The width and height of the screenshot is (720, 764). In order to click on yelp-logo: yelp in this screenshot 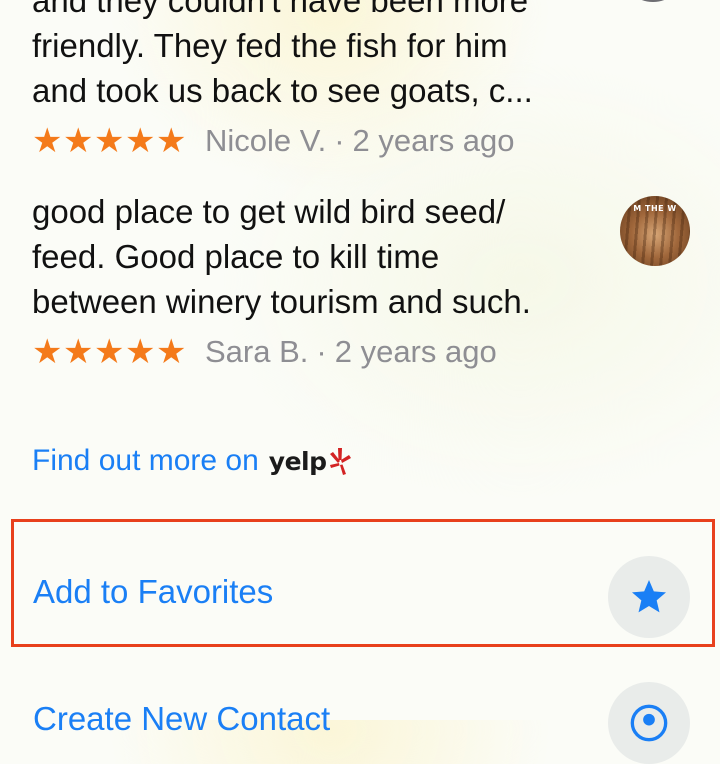, I will do `click(311, 461)`.